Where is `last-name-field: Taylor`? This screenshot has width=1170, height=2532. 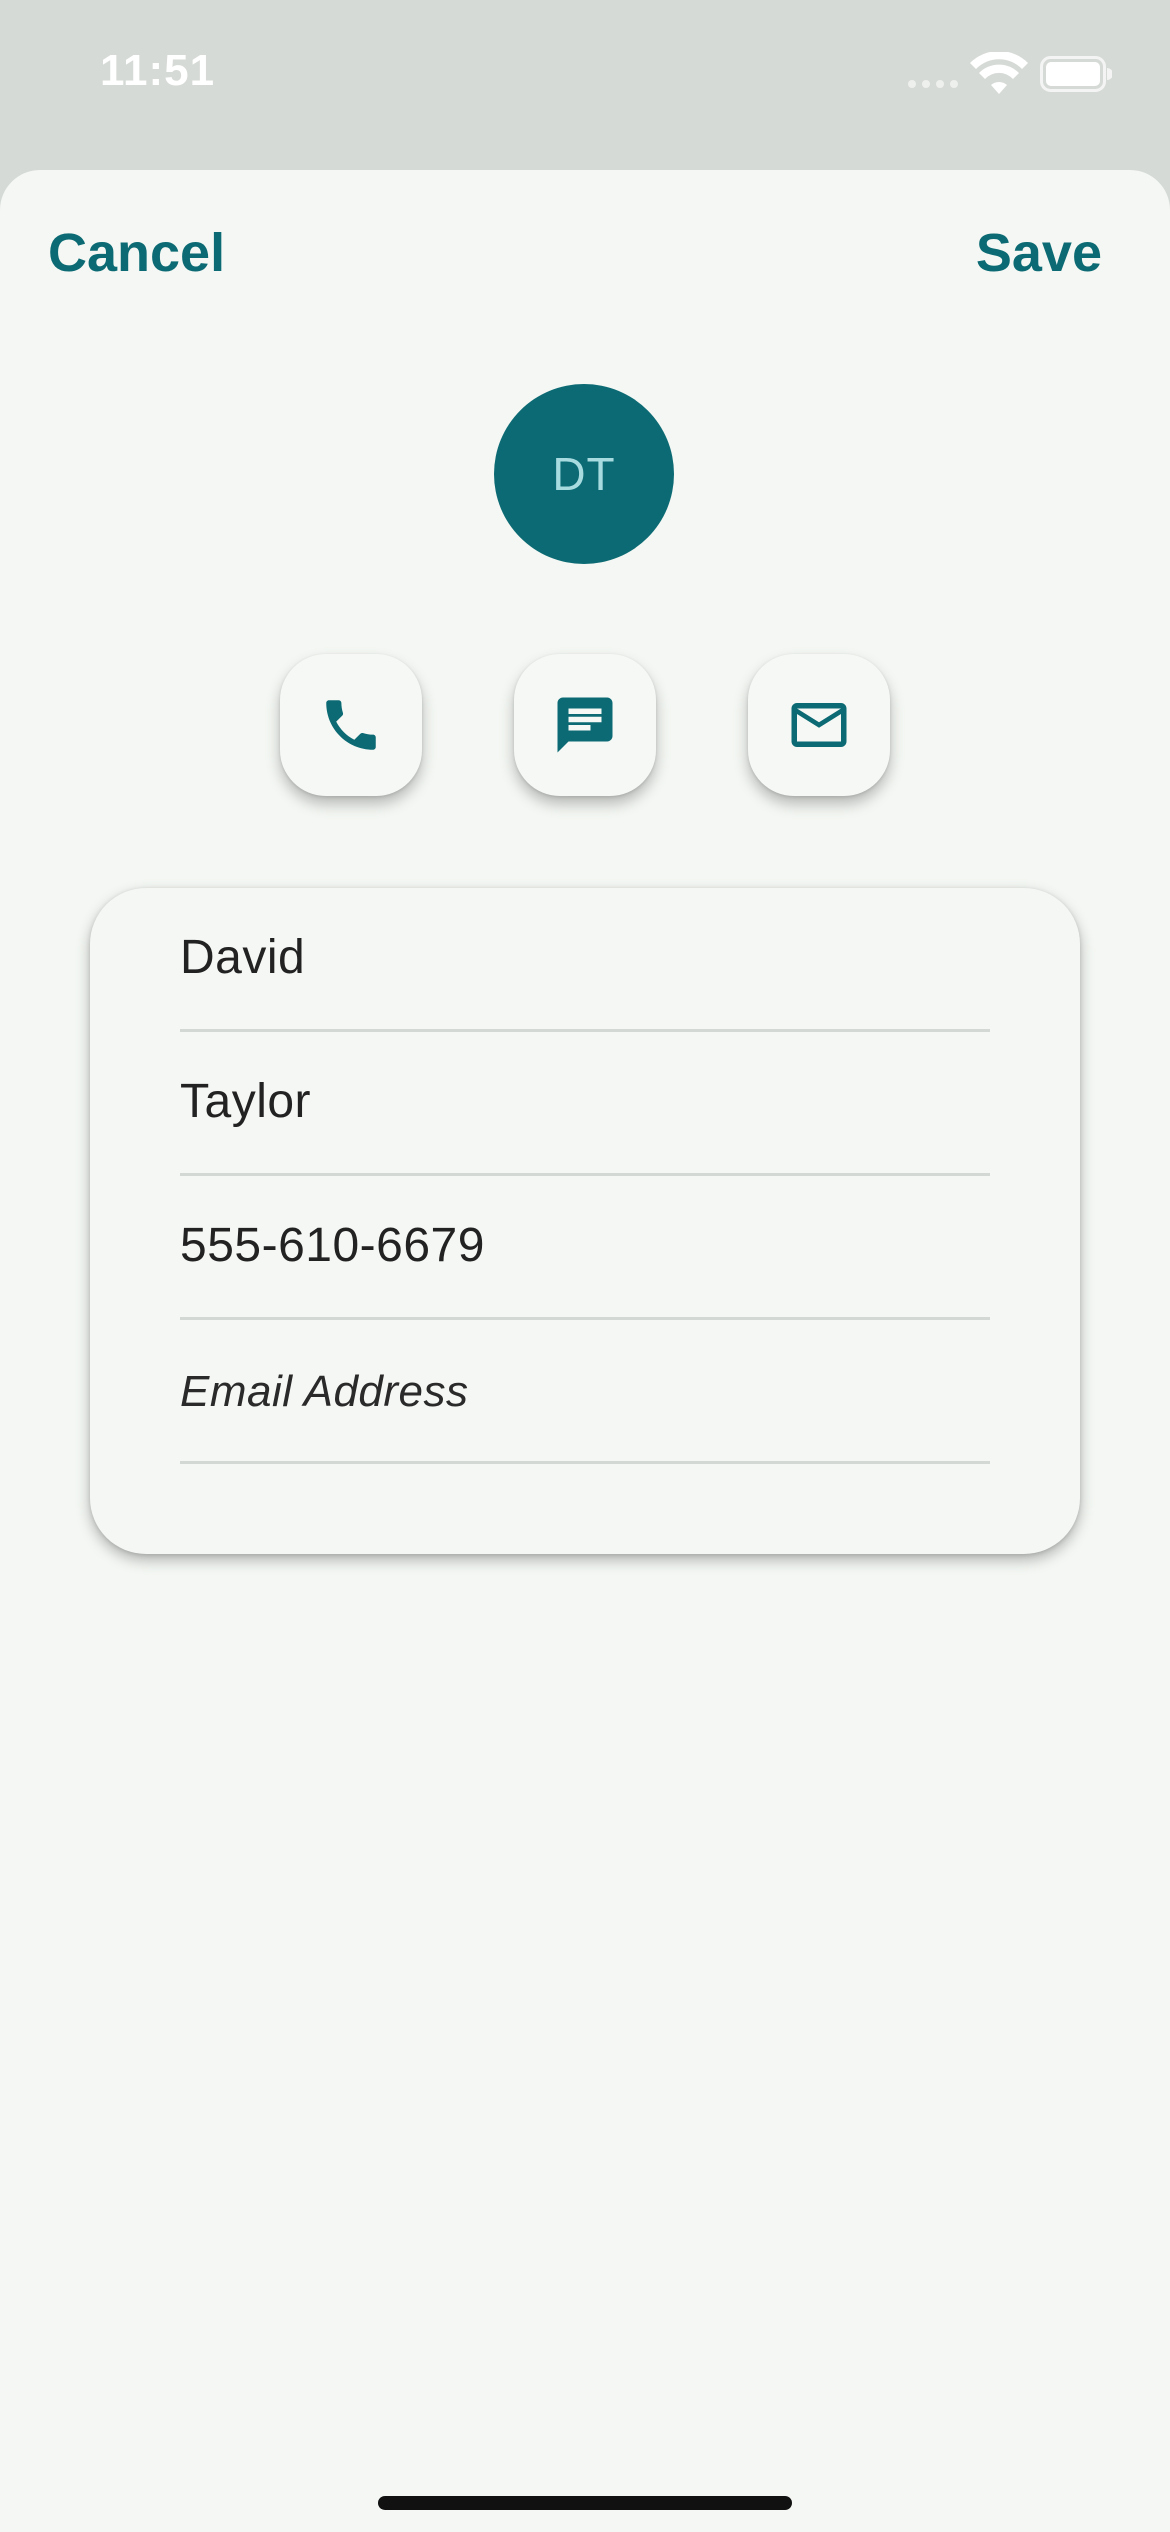
last-name-field: Taylor is located at coordinates (585, 1104).